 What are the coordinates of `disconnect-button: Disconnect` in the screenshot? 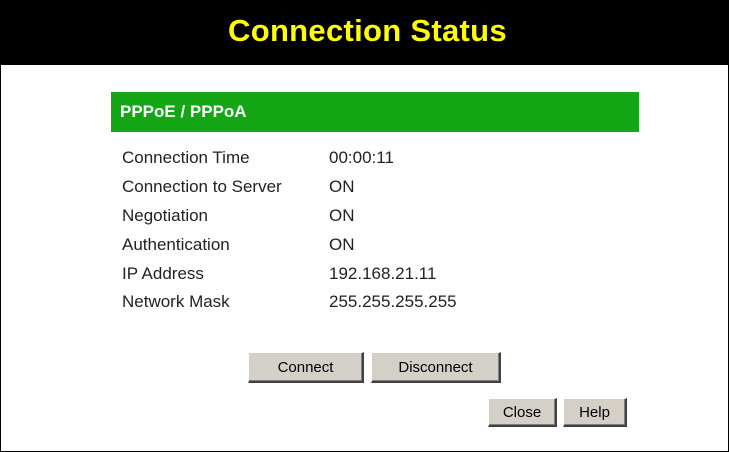 It's located at (436, 367).